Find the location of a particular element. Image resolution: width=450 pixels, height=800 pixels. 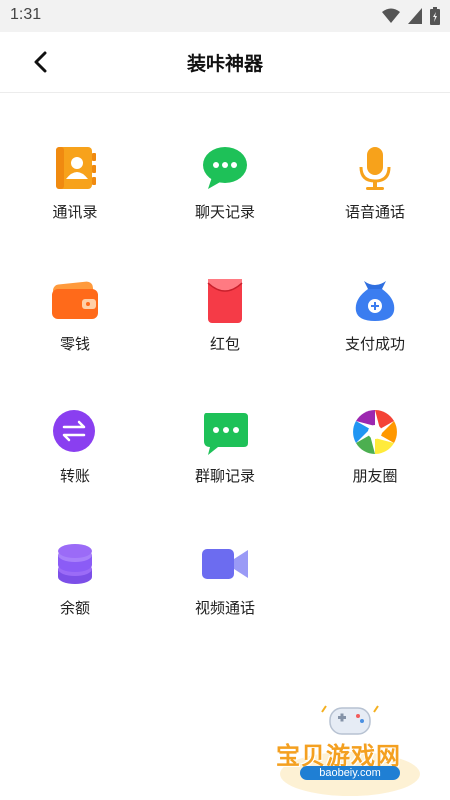

grid-item-video-call: 视频通话 is located at coordinates (225, 553).